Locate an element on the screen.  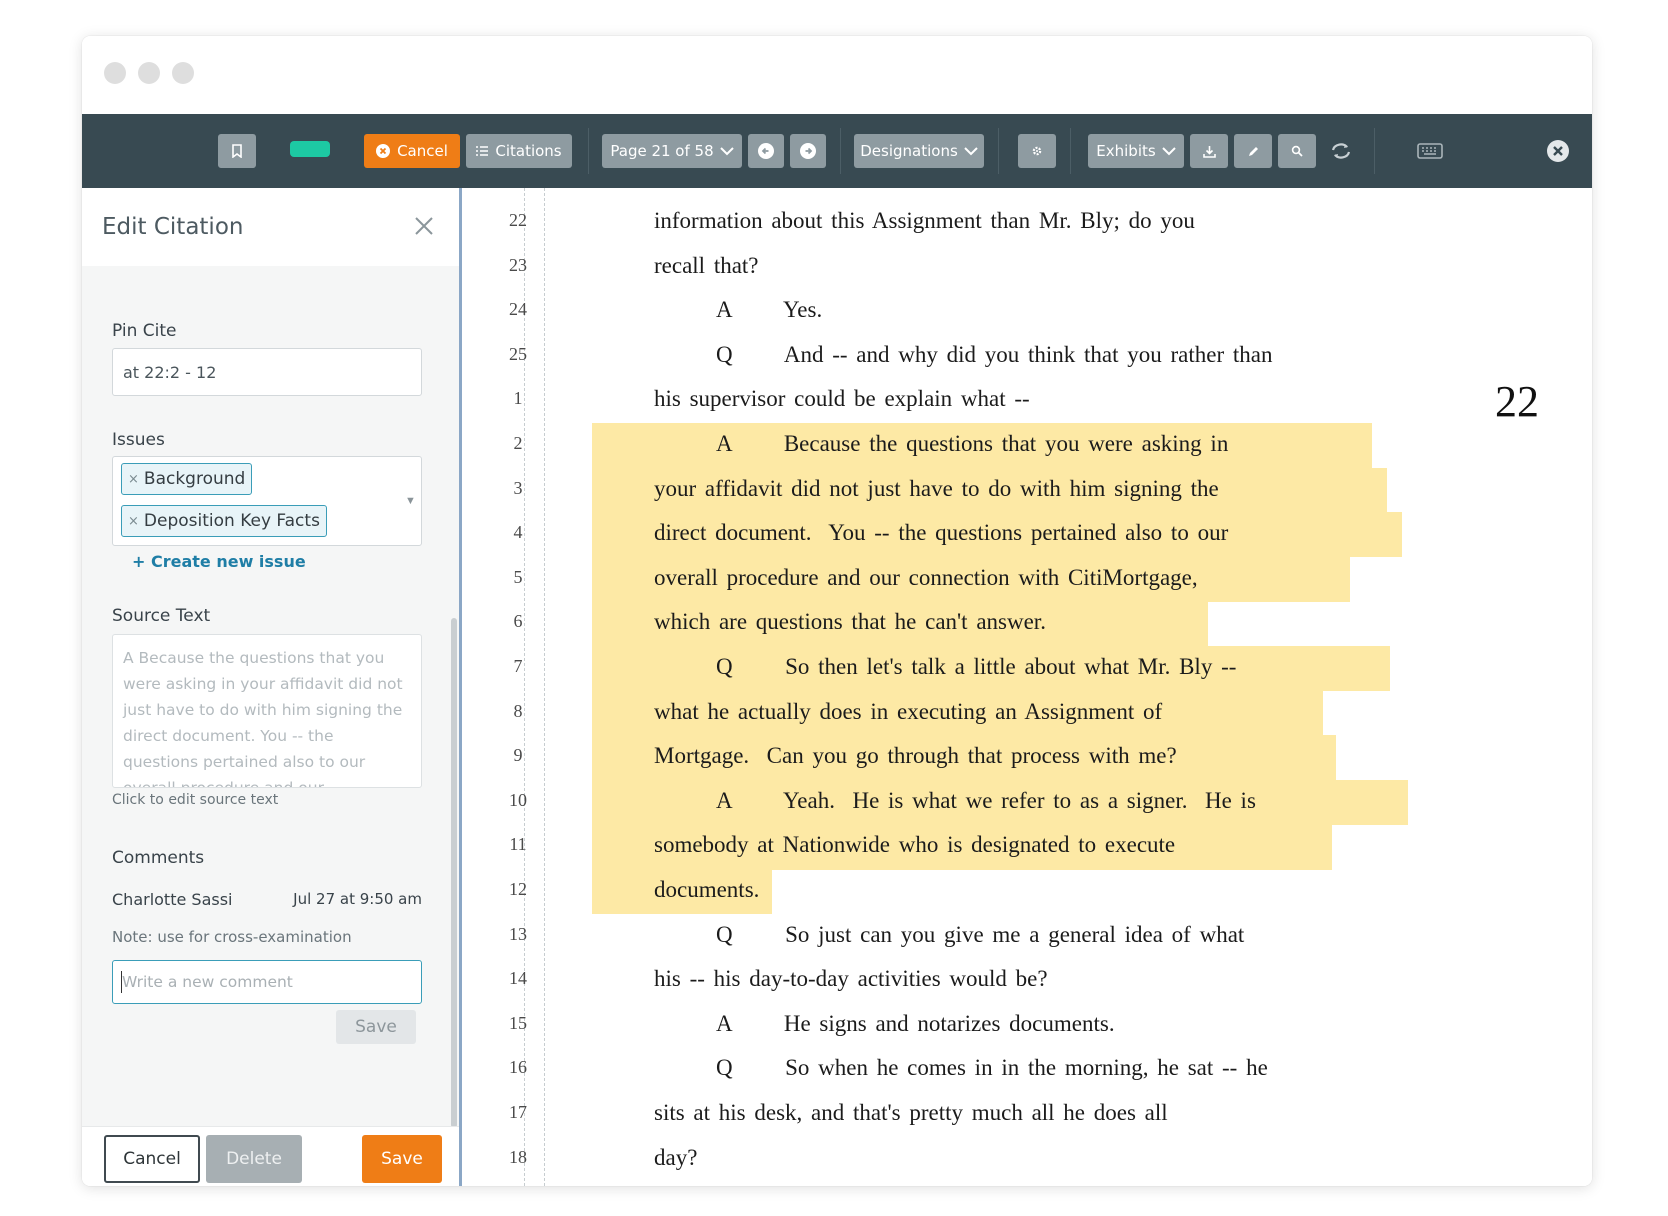
download-button is located at coordinates (1209, 151).